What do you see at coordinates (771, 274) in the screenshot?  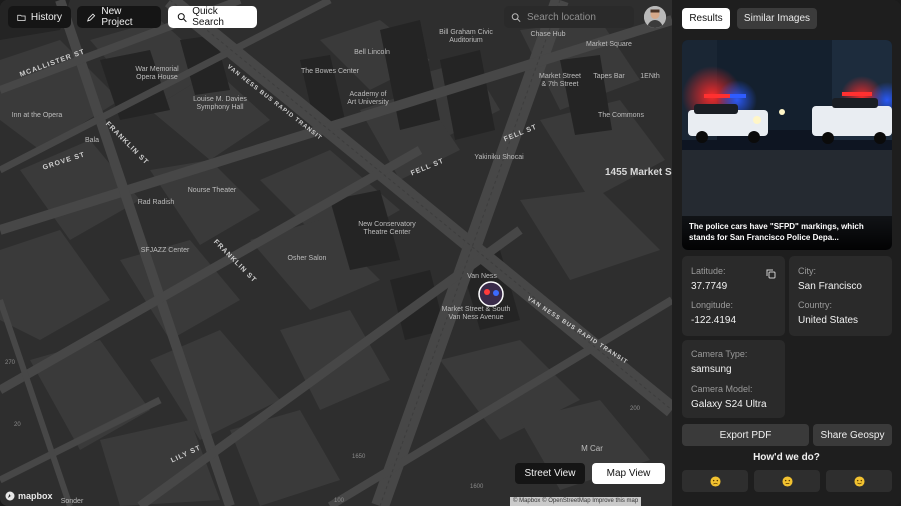 I see `copy-icon` at bounding box center [771, 274].